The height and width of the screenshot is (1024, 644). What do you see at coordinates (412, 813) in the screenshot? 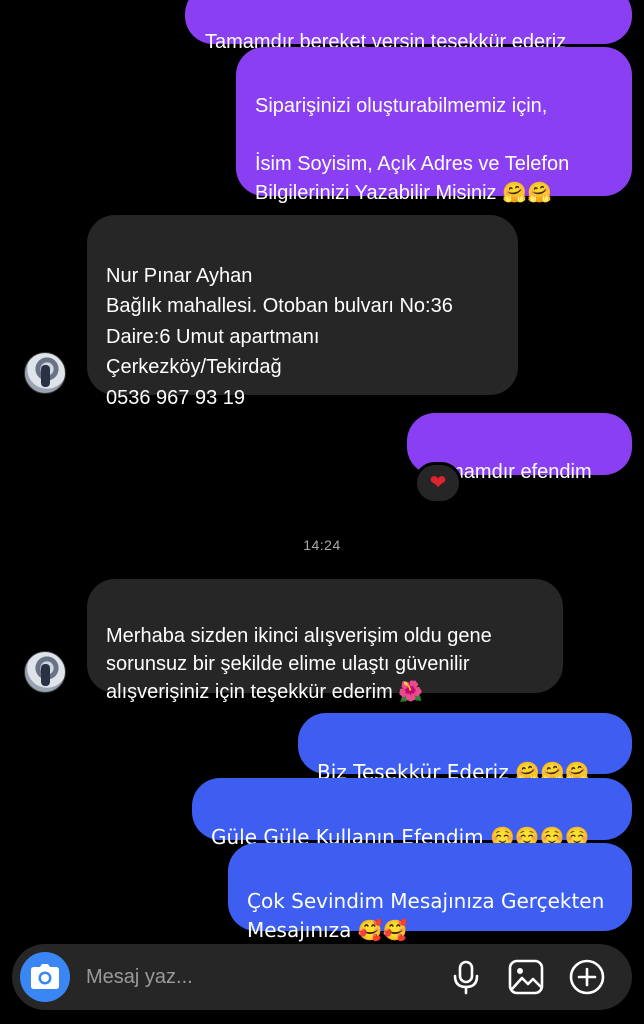
I see `outgoing-message: Güle Güle Kullanın Efendim ☺️☺️☺️☺️` at bounding box center [412, 813].